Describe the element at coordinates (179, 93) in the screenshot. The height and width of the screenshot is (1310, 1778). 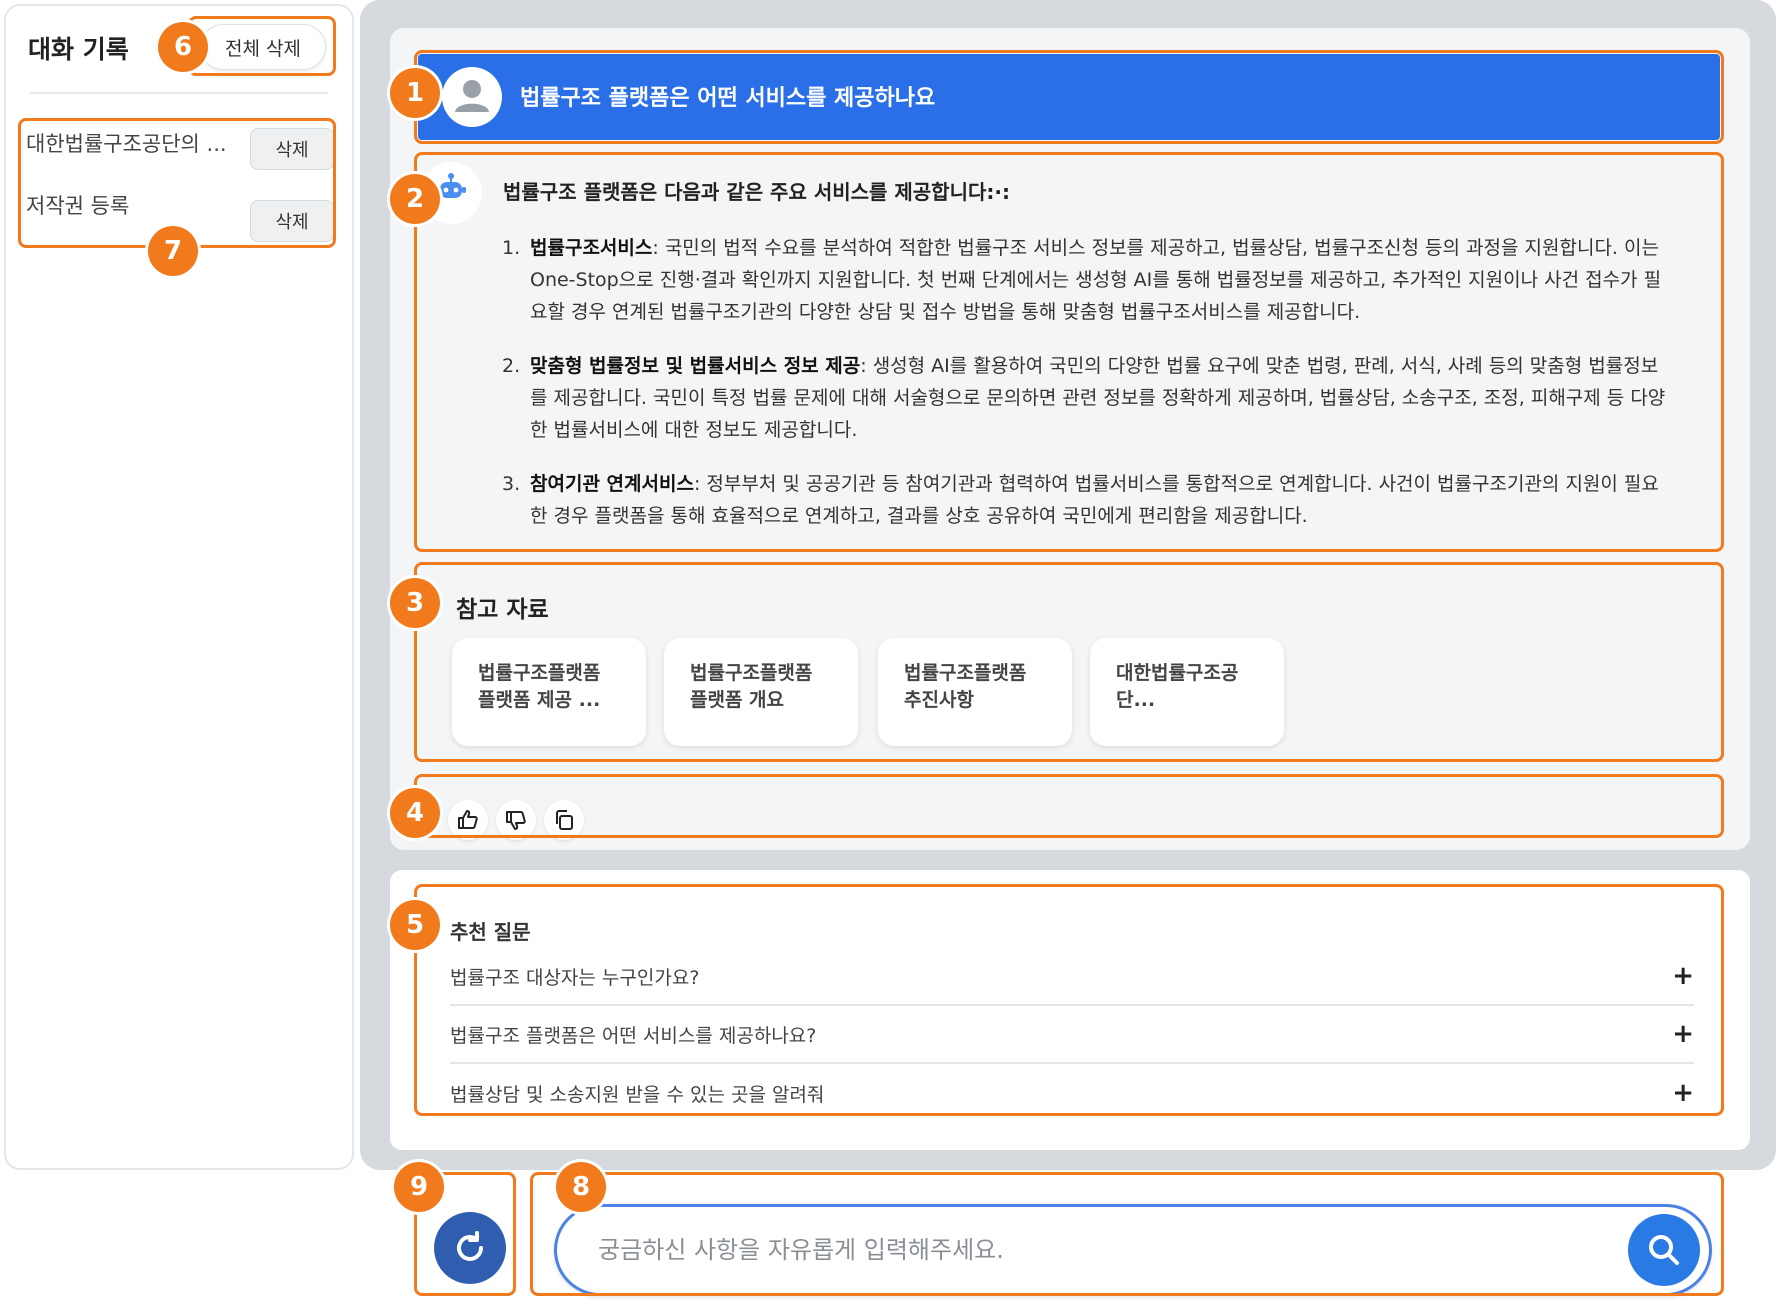
I see `sidebar-divider` at that location.